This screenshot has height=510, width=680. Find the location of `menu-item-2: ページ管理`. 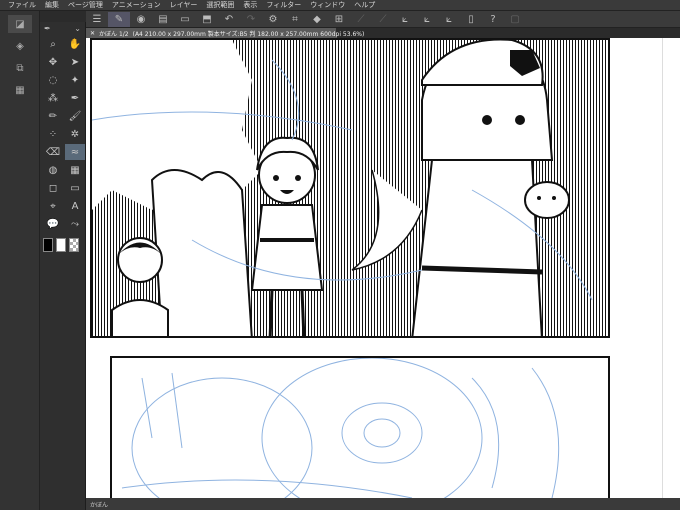

menu-item-2: ページ管理 is located at coordinates (85, 5).